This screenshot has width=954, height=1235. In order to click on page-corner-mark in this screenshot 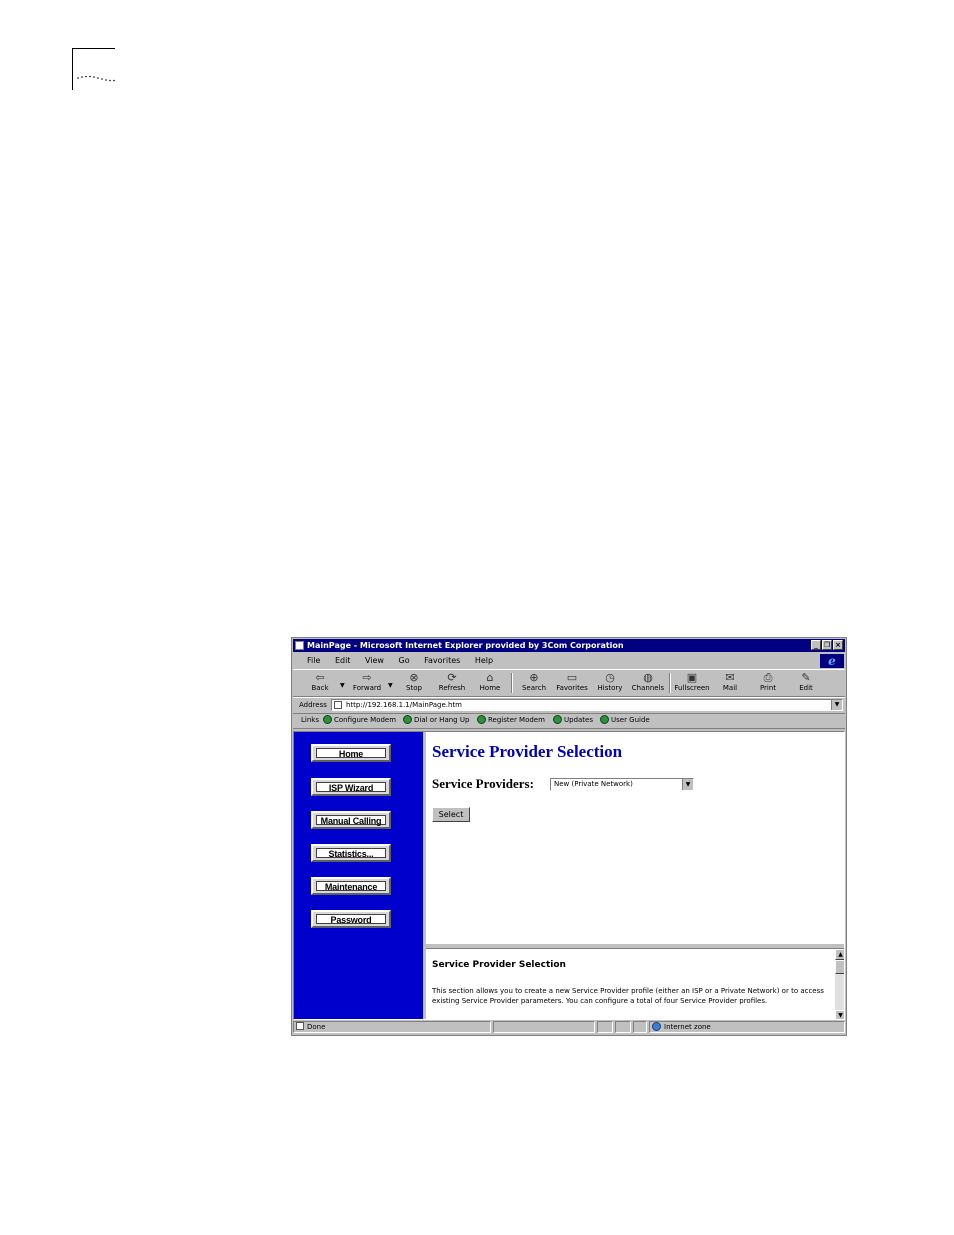, I will do `click(72, 69)`.